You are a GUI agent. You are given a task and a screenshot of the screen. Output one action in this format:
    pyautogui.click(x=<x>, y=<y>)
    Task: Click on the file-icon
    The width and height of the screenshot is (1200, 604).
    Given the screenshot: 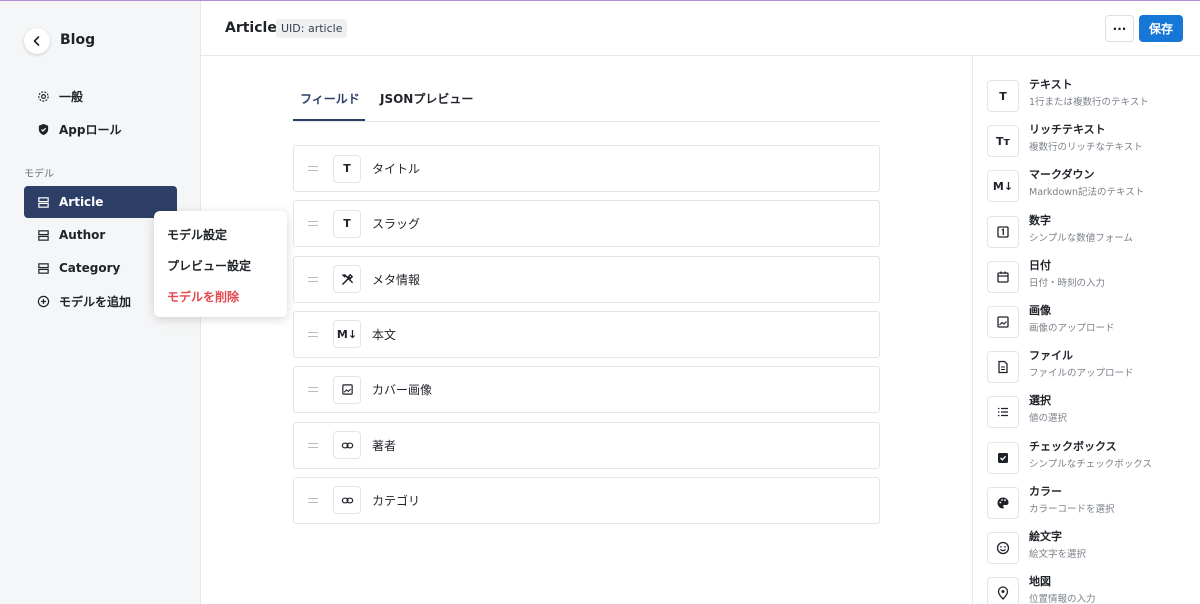 What is the action you would take?
    pyautogui.click(x=1003, y=367)
    